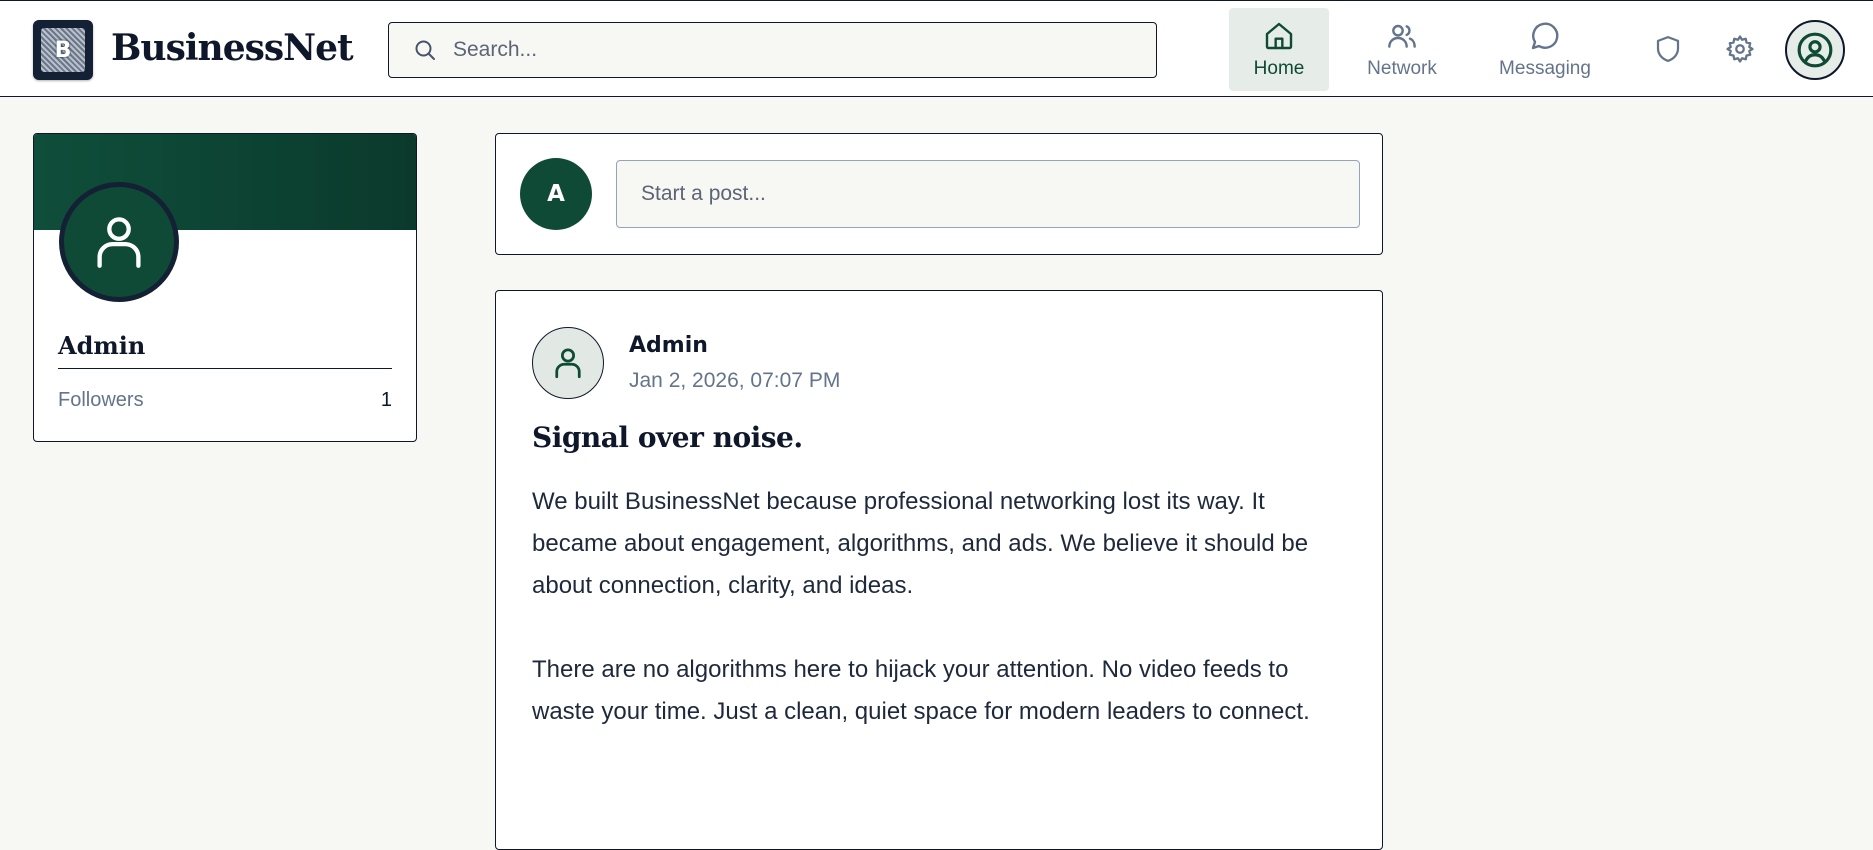  I want to click on logo-pattern: B, so click(63, 50).